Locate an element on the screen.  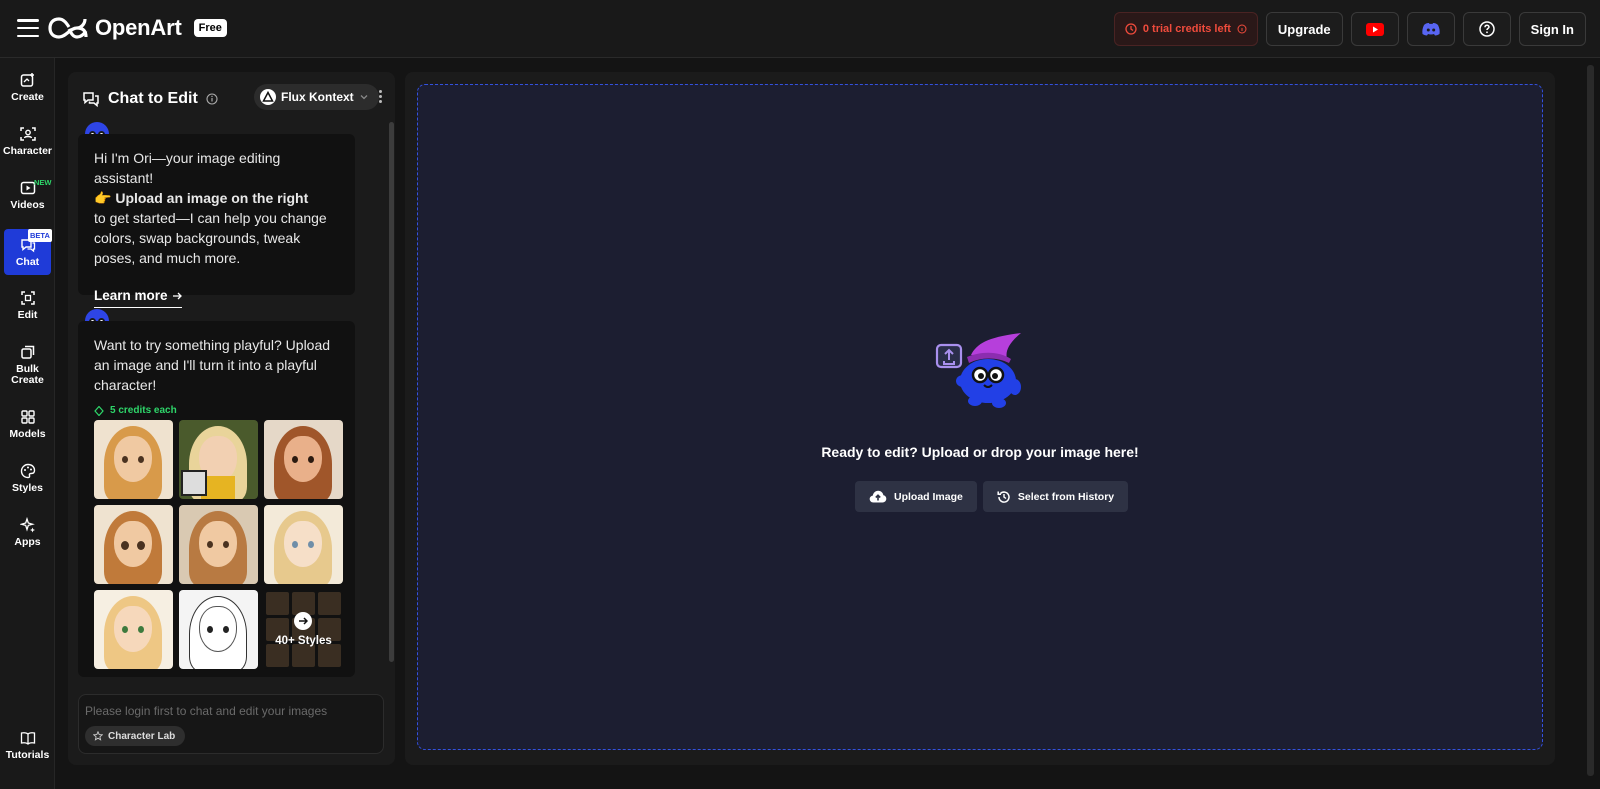
credits-note: 5 credits each is located at coordinates (216, 411).